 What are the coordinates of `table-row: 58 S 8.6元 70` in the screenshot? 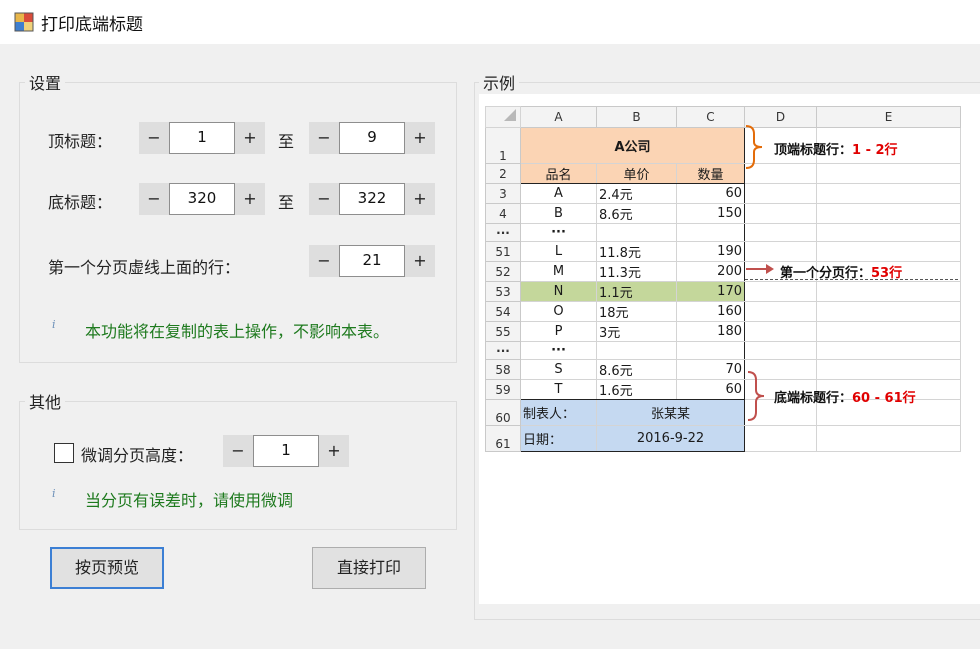 It's located at (723, 369).